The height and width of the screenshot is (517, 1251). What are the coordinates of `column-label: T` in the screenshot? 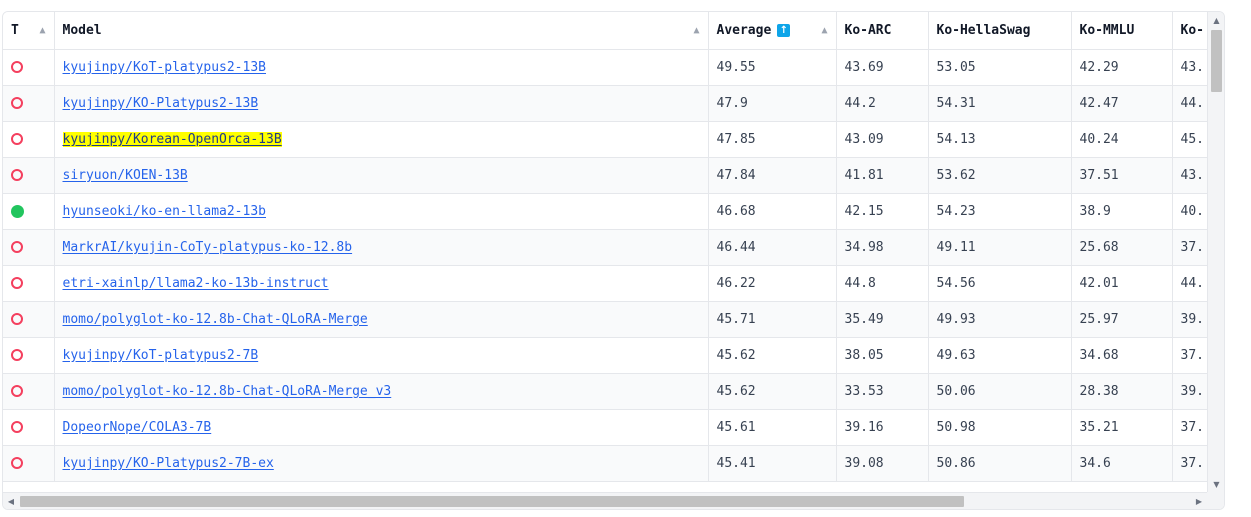 It's located at (15, 30).